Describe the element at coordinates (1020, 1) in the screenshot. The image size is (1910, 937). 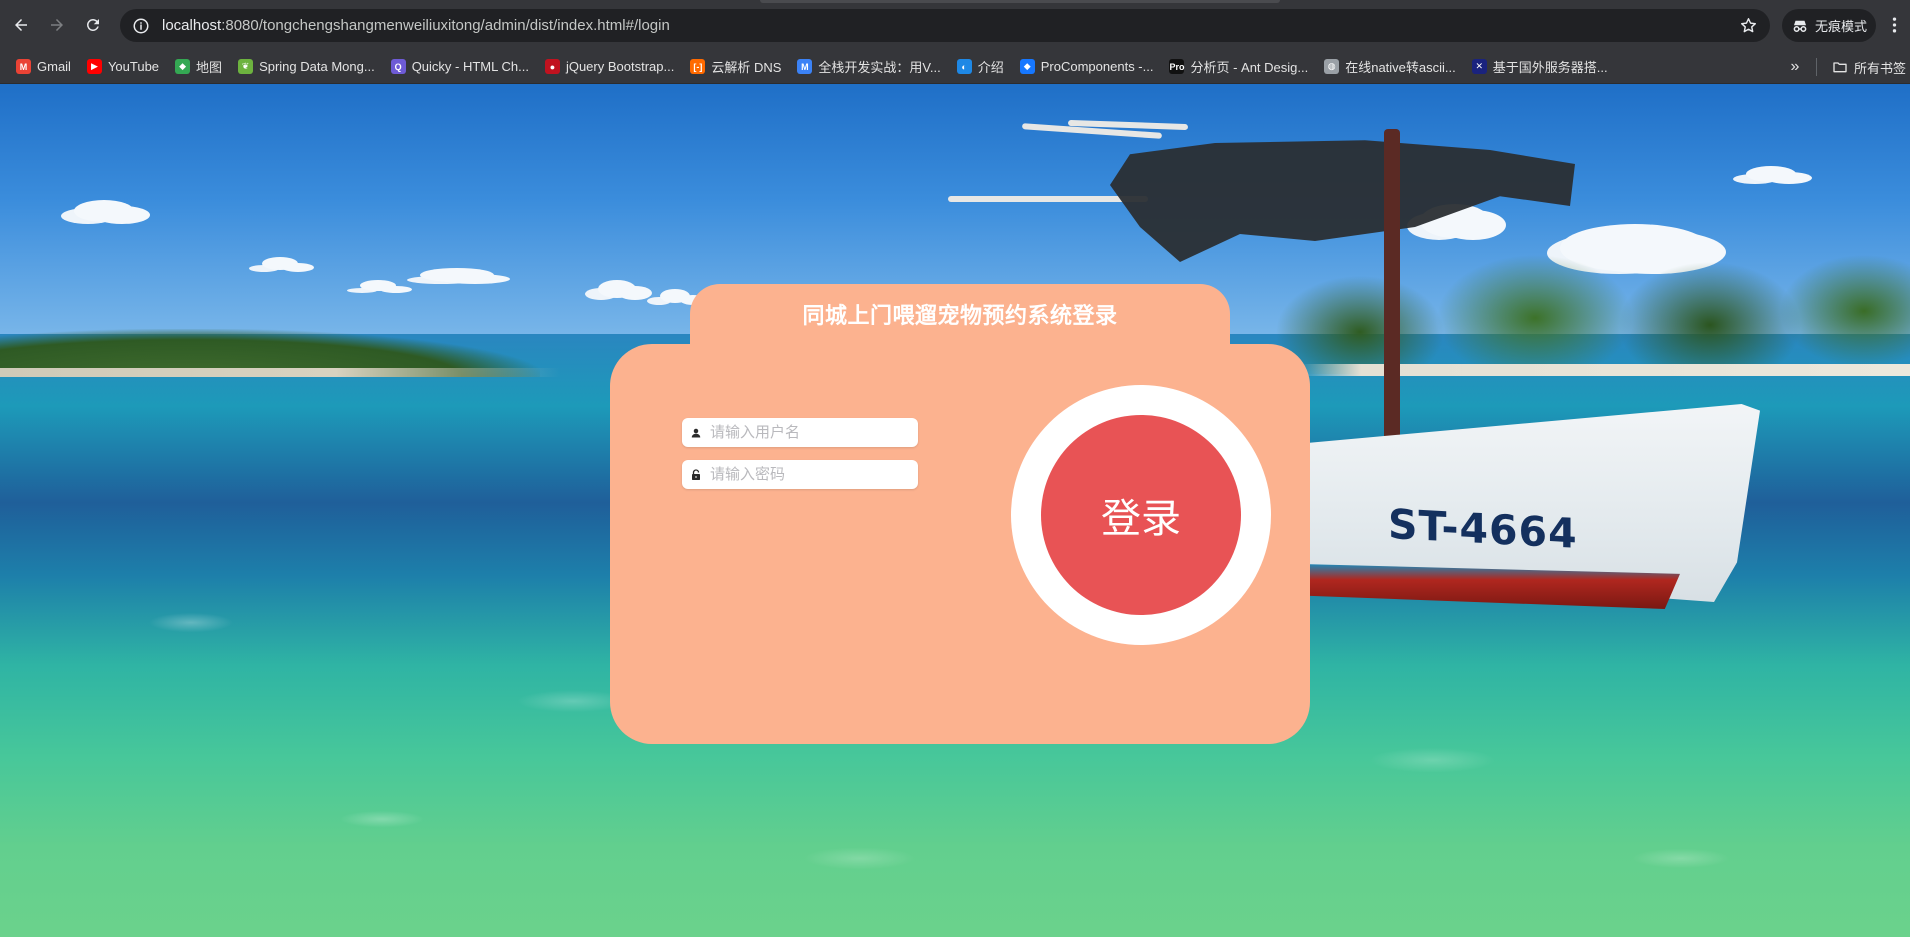
I see `tab-strip-edge` at that location.